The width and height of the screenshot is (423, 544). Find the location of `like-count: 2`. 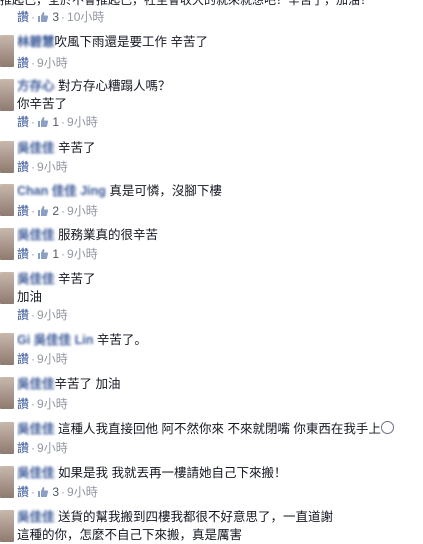

like-count: 2 is located at coordinates (48, 211).